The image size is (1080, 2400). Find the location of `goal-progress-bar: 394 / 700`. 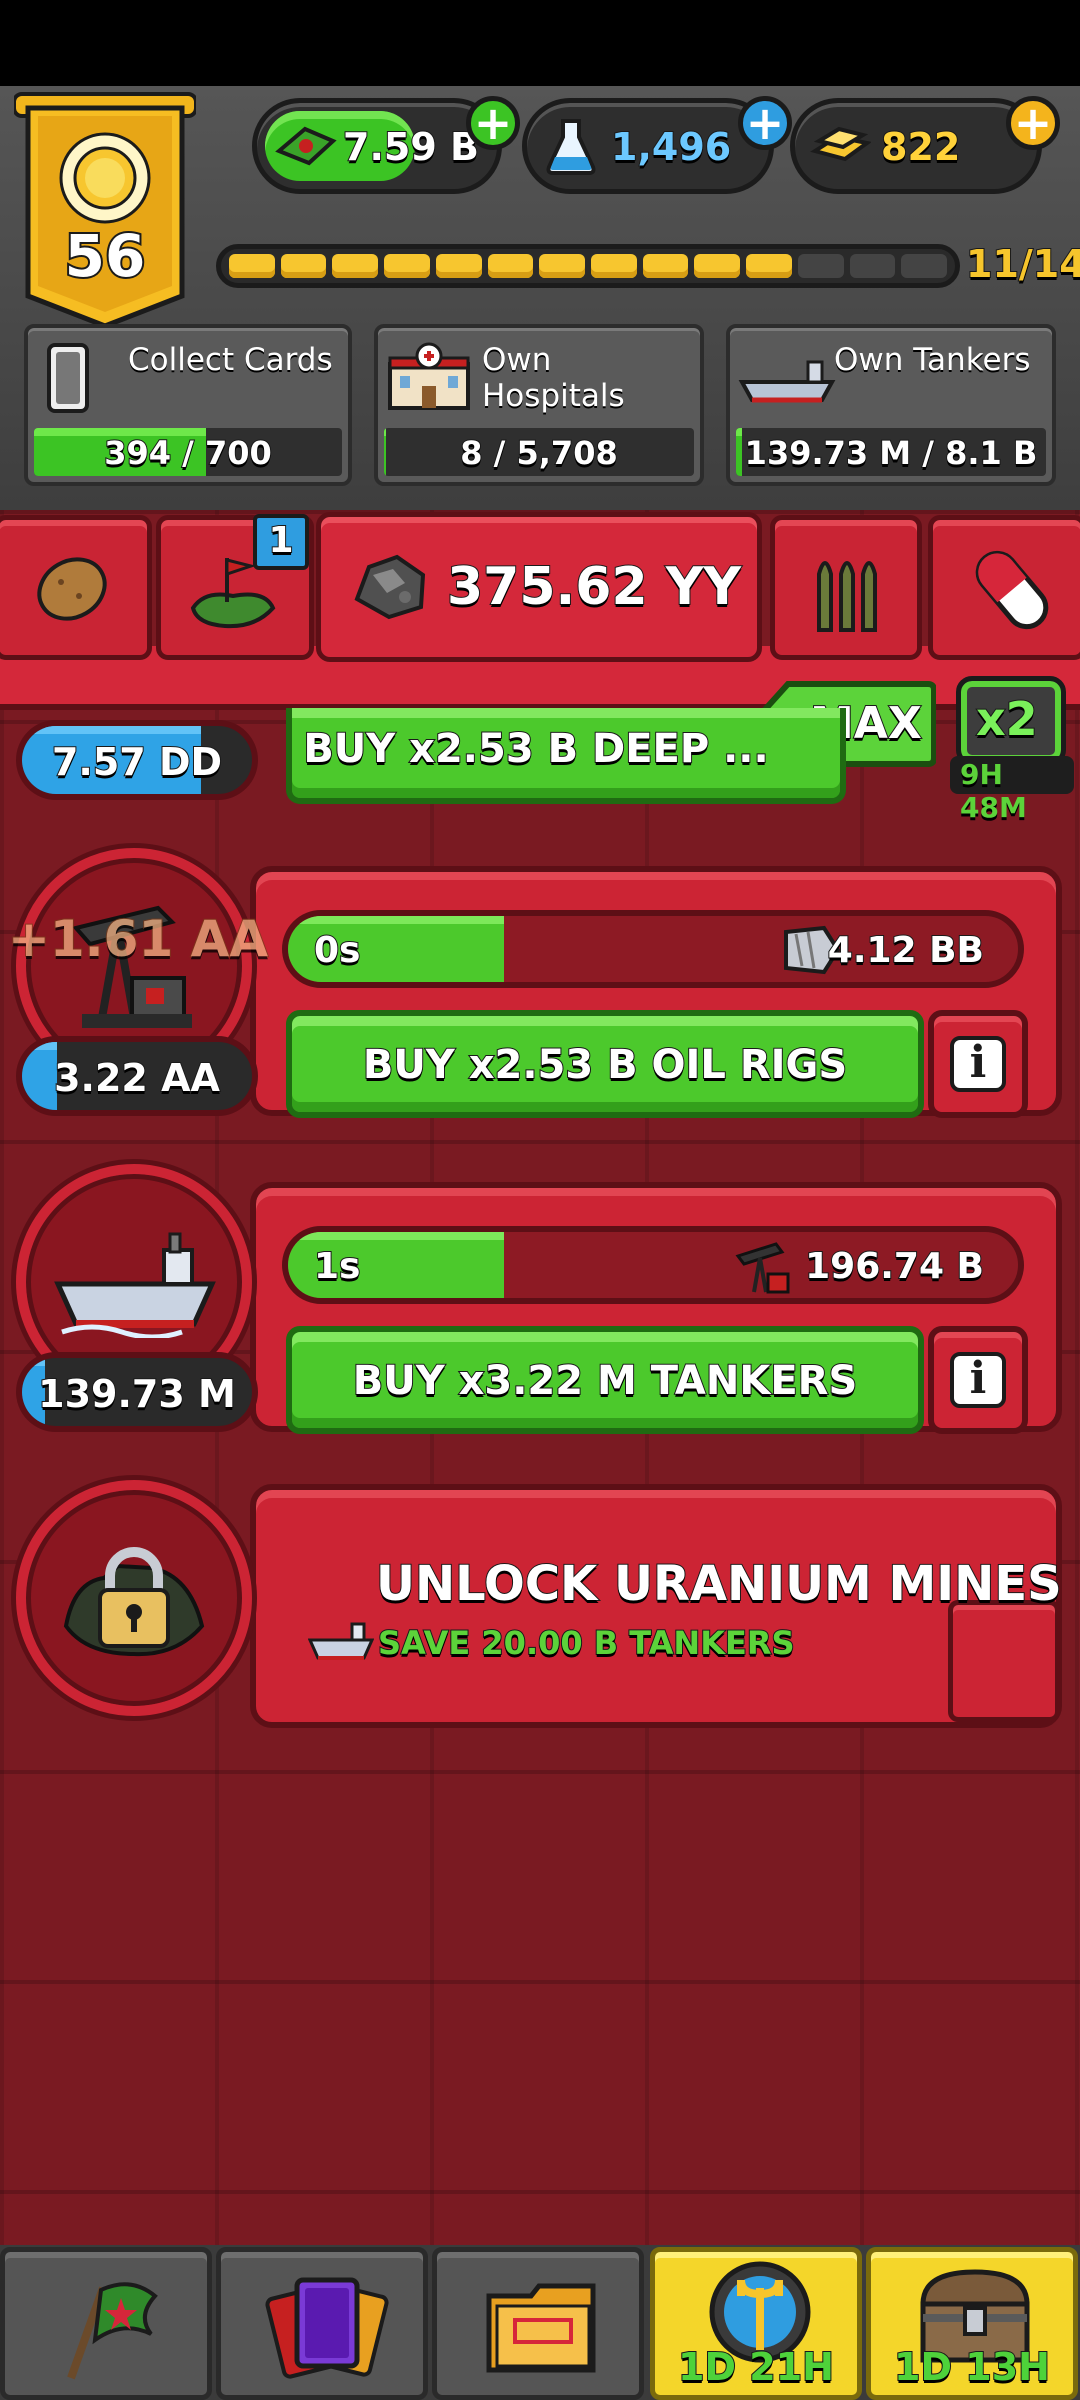

goal-progress-bar: 394 / 700 is located at coordinates (188, 452).